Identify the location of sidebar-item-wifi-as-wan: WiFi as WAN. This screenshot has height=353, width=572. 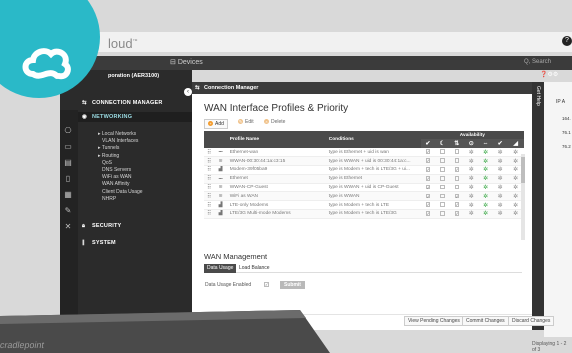
(117, 177).